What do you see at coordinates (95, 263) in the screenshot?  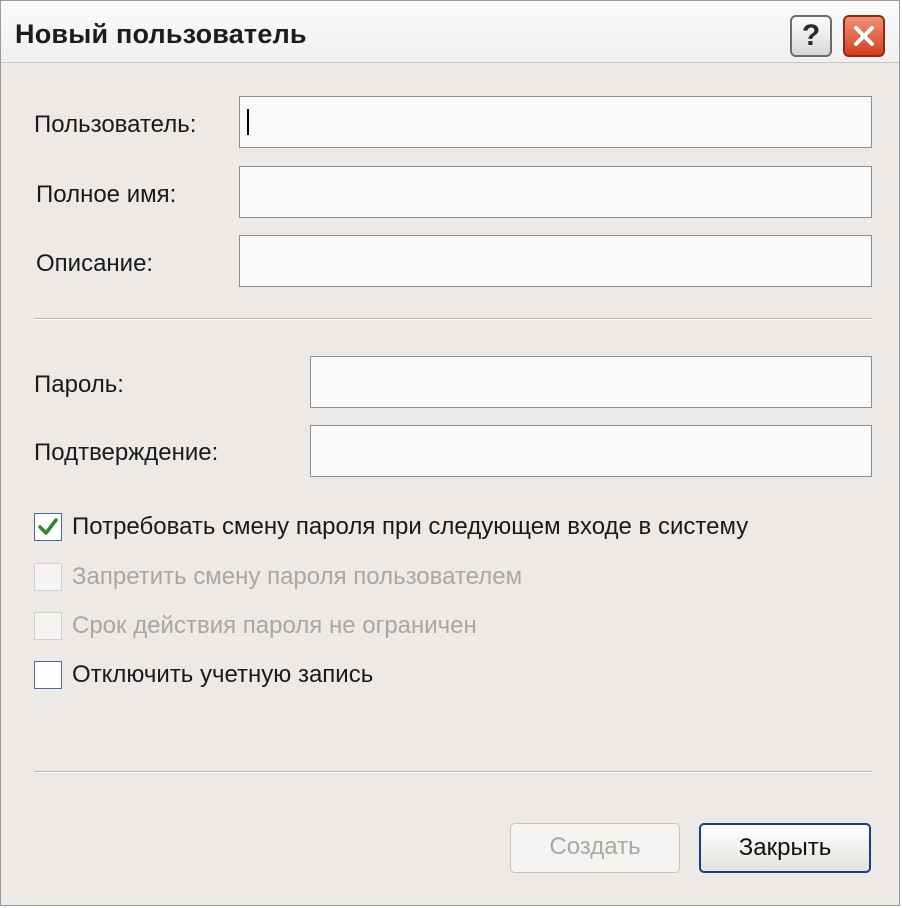 I see `description-label: Описание:` at bounding box center [95, 263].